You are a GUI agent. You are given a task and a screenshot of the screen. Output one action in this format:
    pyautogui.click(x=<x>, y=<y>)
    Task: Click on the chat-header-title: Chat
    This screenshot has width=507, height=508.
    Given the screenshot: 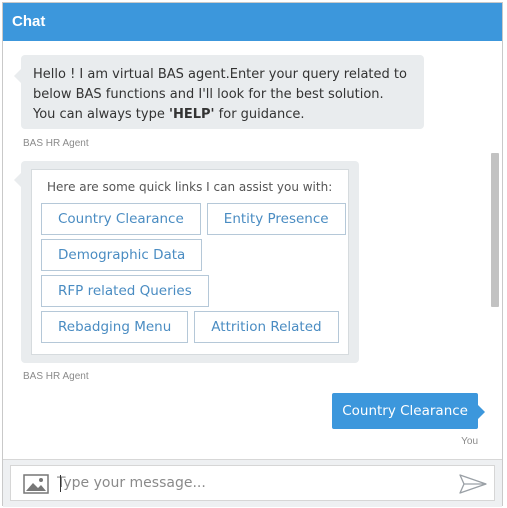 What is the action you would take?
    pyautogui.click(x=252, y=22)
    